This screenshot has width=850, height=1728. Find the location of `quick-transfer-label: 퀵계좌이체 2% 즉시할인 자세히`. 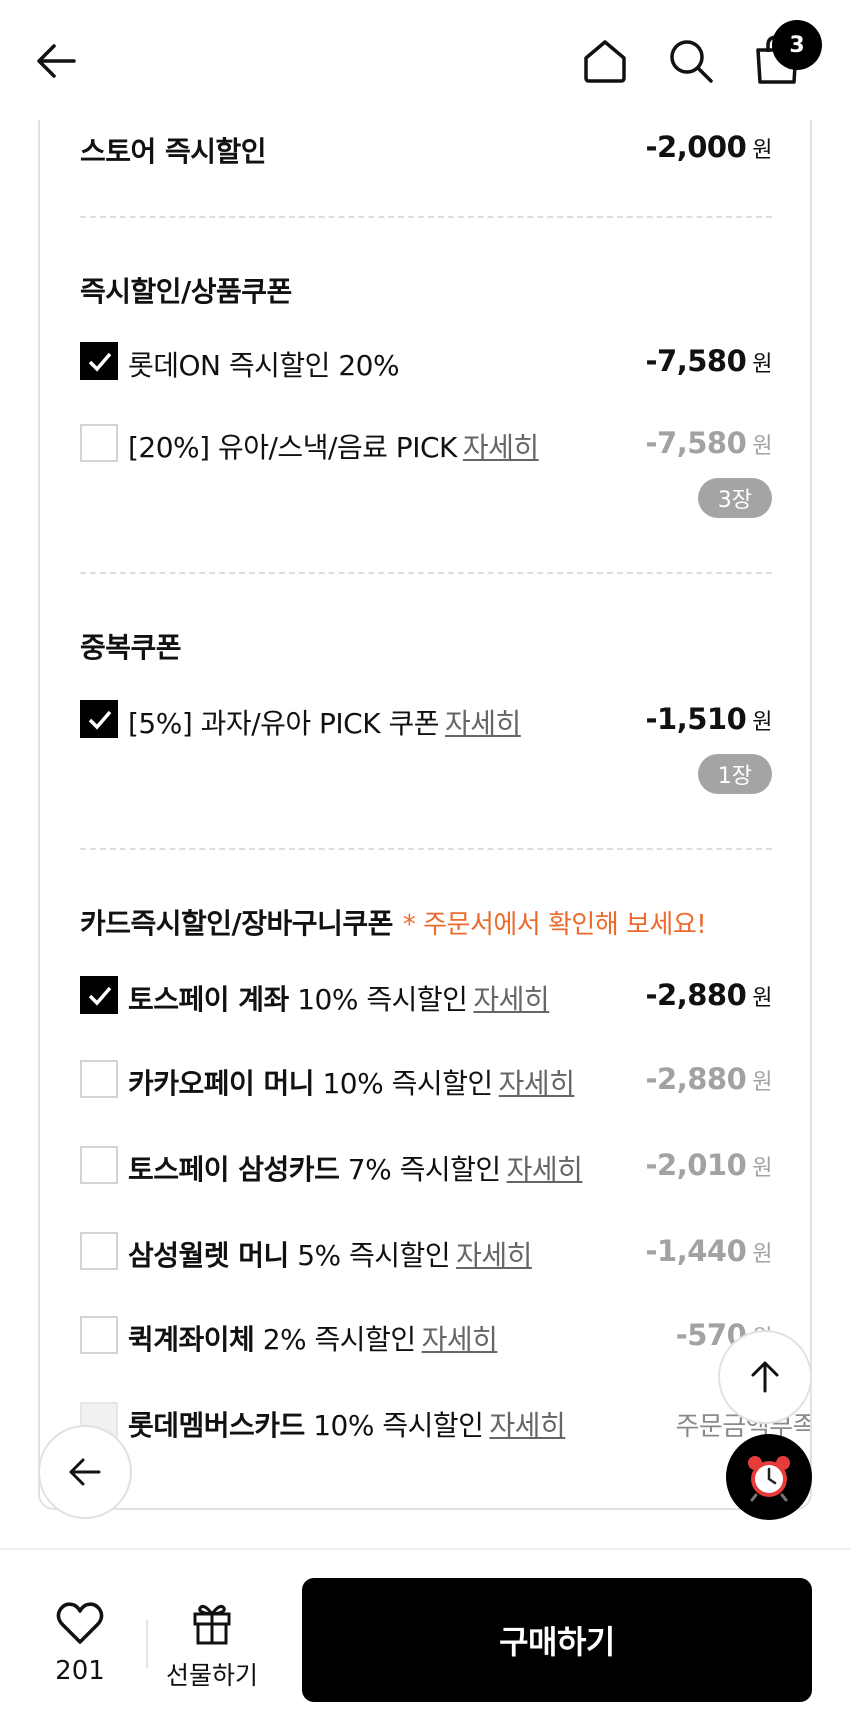

quick-transfer-label: 퀵계좌이체 2% 즉시할인 자세히 is located at coordinates (313, 1339).